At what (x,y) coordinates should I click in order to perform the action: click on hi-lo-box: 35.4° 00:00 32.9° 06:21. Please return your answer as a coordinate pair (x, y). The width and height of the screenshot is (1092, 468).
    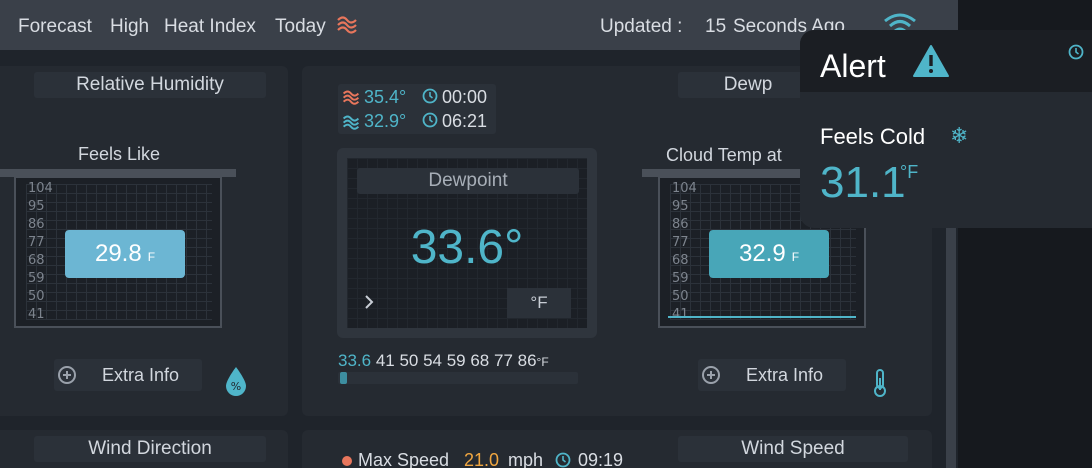
    Looking at the image, I should click on (417, 109).